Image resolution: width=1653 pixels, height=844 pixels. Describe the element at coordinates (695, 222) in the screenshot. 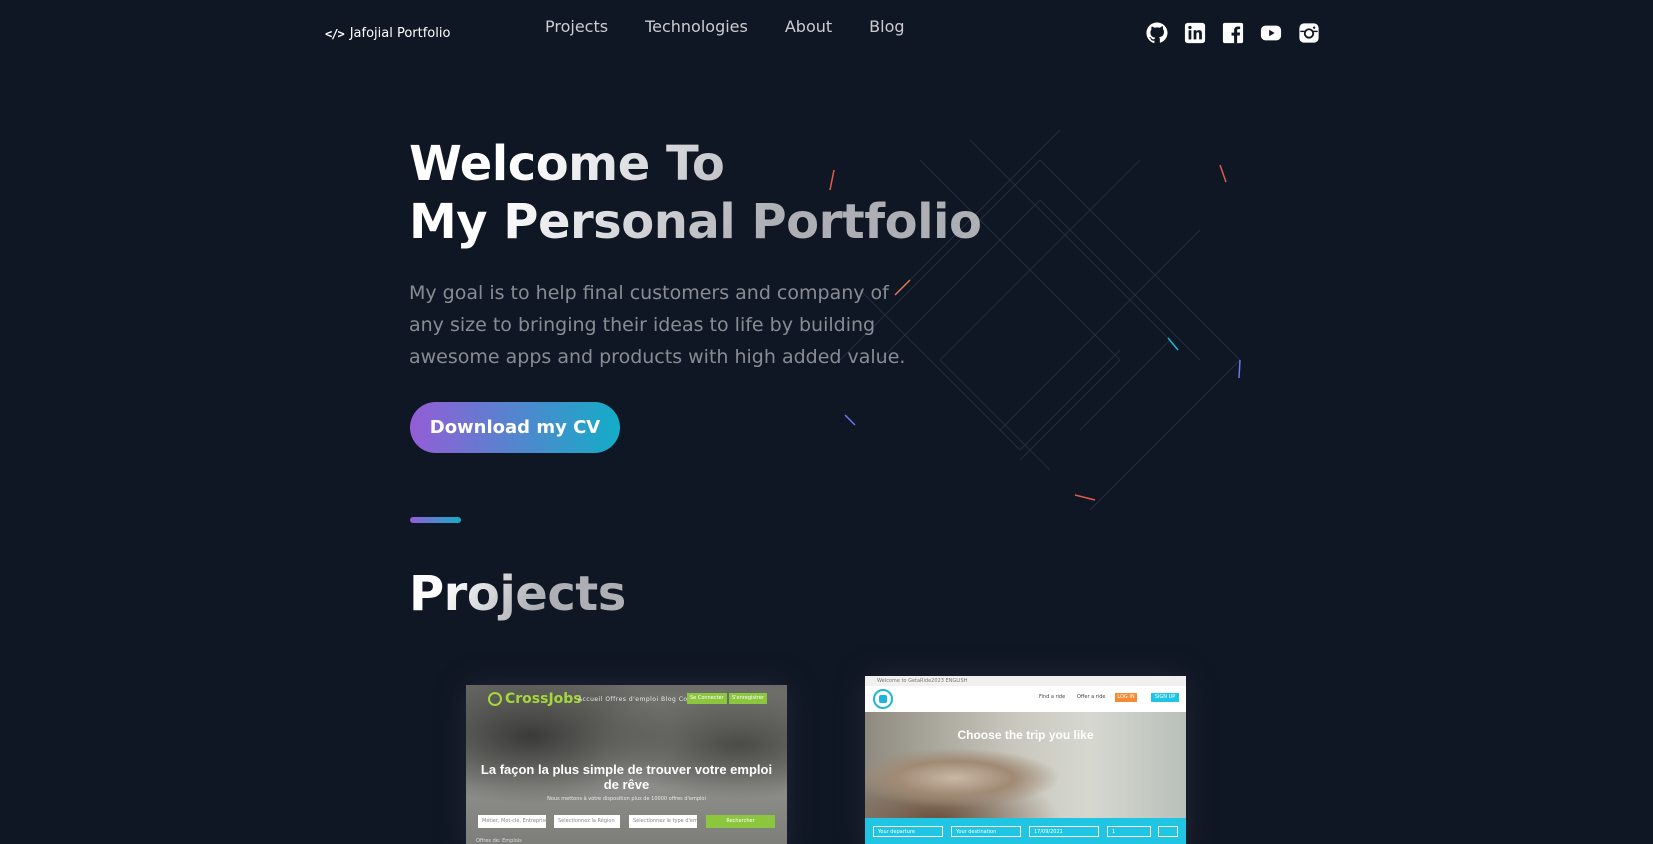

I see `hero-title-line-2: My Personal Portfolio` at that location.